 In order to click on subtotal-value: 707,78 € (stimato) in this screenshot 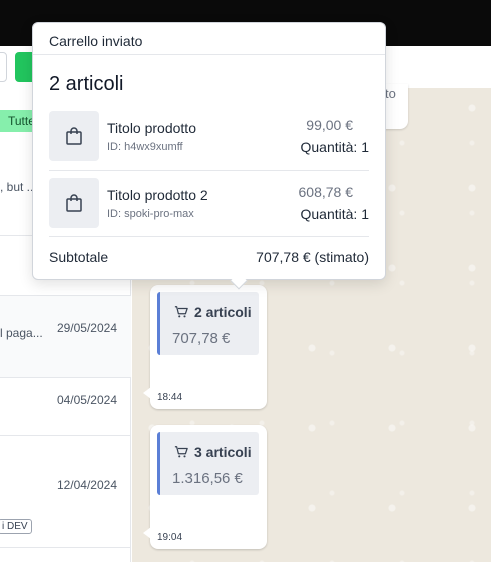, I will do `click(312, 257)`.